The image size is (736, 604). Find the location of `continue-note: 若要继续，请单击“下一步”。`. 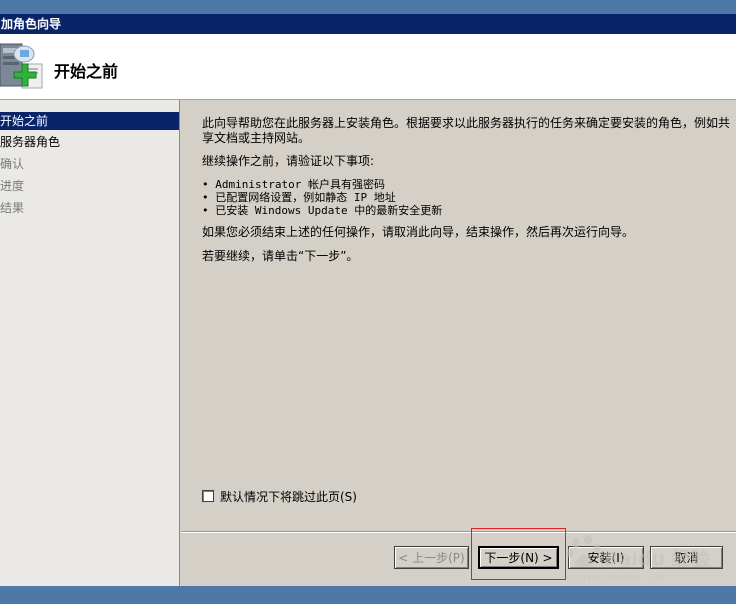

continue-note: 若要继续，请单击“下一步”。 is located at coordinates (280, 256).